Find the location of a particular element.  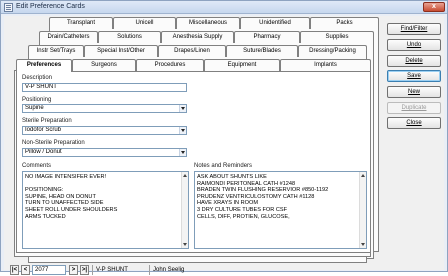

tab-equipment: Equipment is located at coordinates (242, 65).